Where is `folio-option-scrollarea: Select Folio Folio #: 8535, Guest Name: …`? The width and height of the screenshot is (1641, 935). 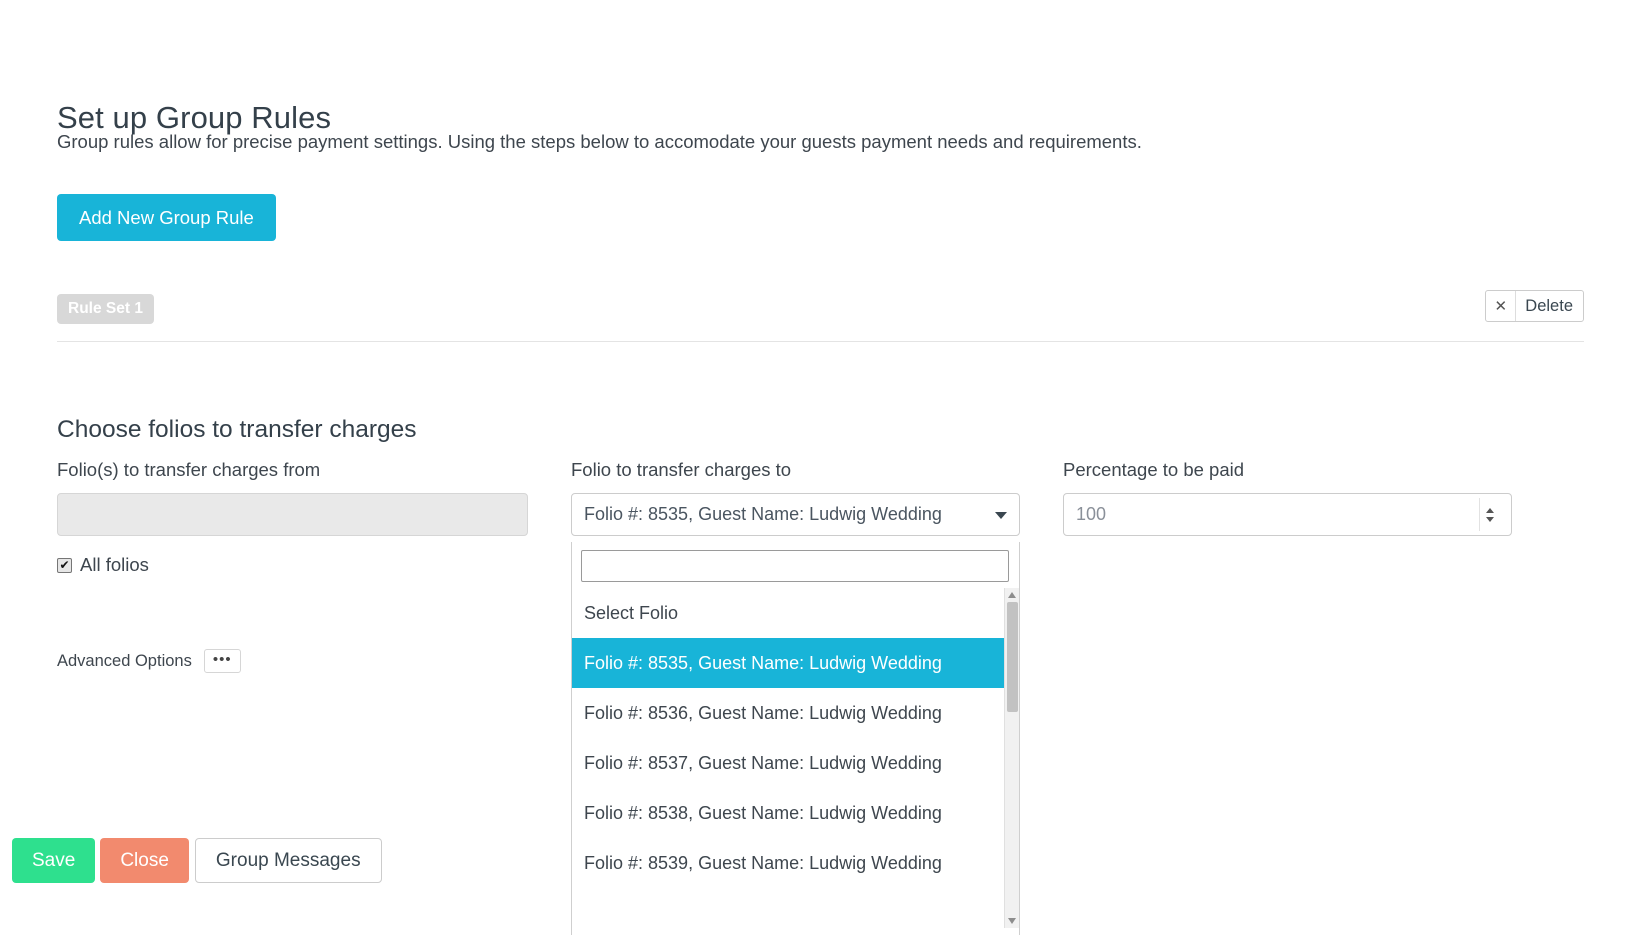 folio-option-scrollarea: Select Folio Folio #: 8535, Guest Name: … is located at coordinates (788, 758).